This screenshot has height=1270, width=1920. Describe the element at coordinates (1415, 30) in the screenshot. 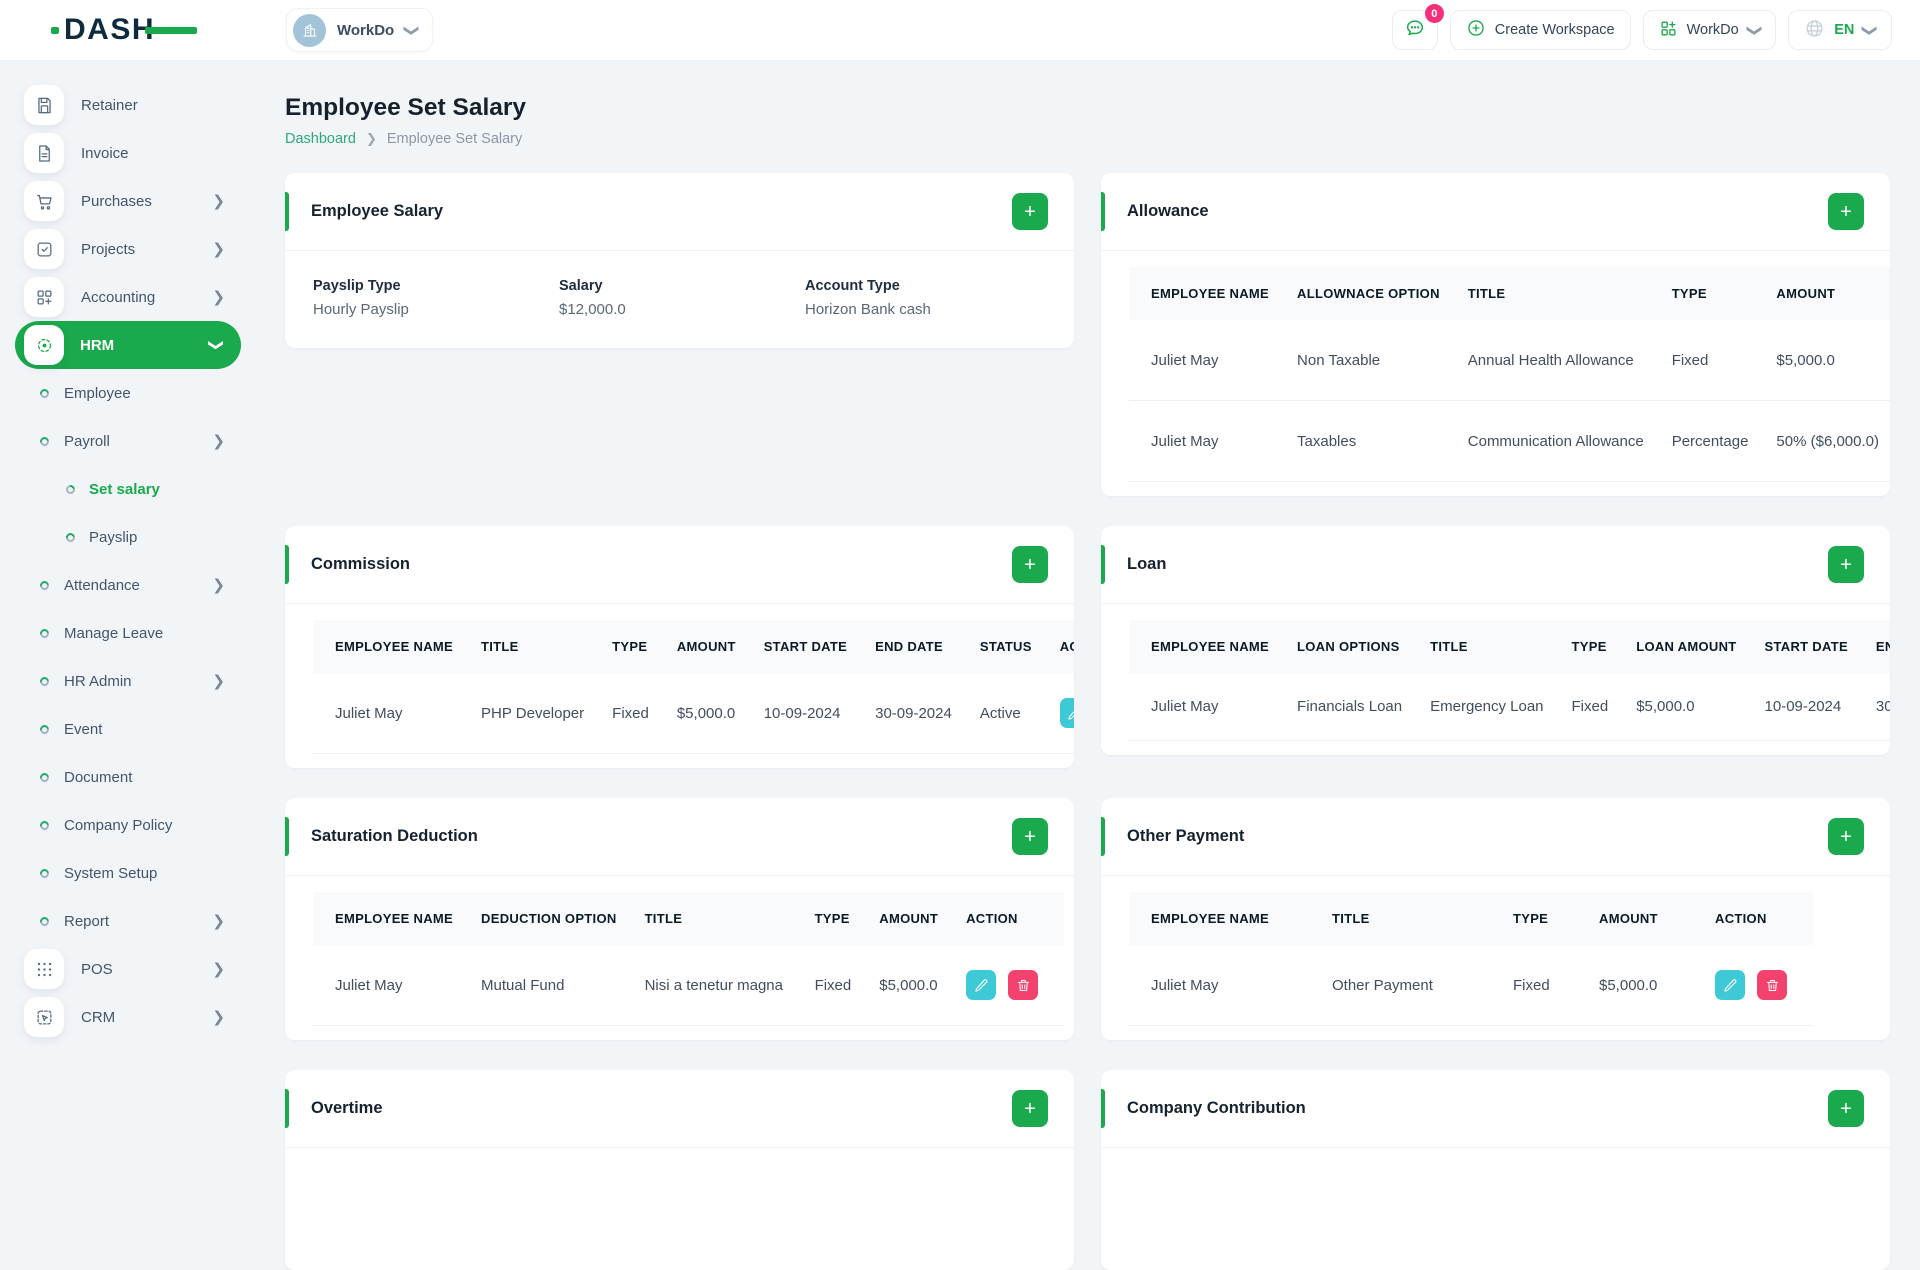

I see `messages-button: 0` at that location.